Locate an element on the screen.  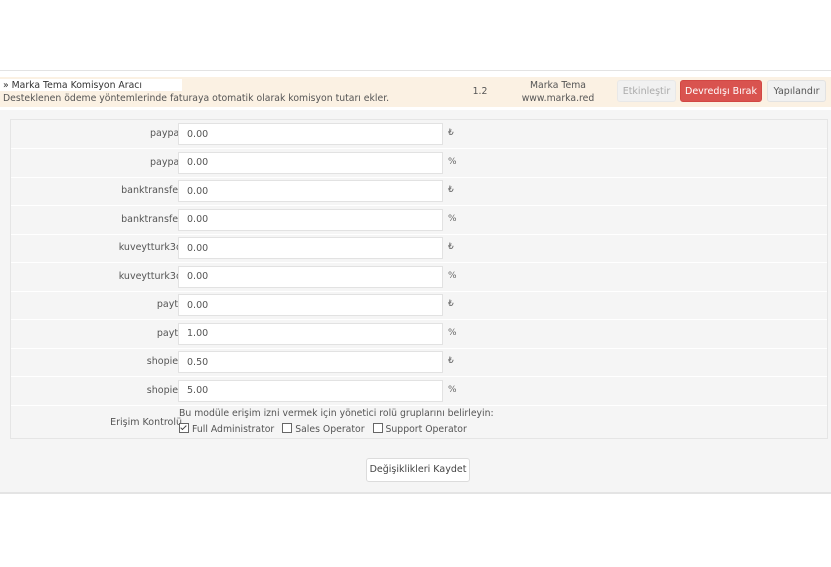
activate-button: Etkinleştir is located at coordinates (646, 91).